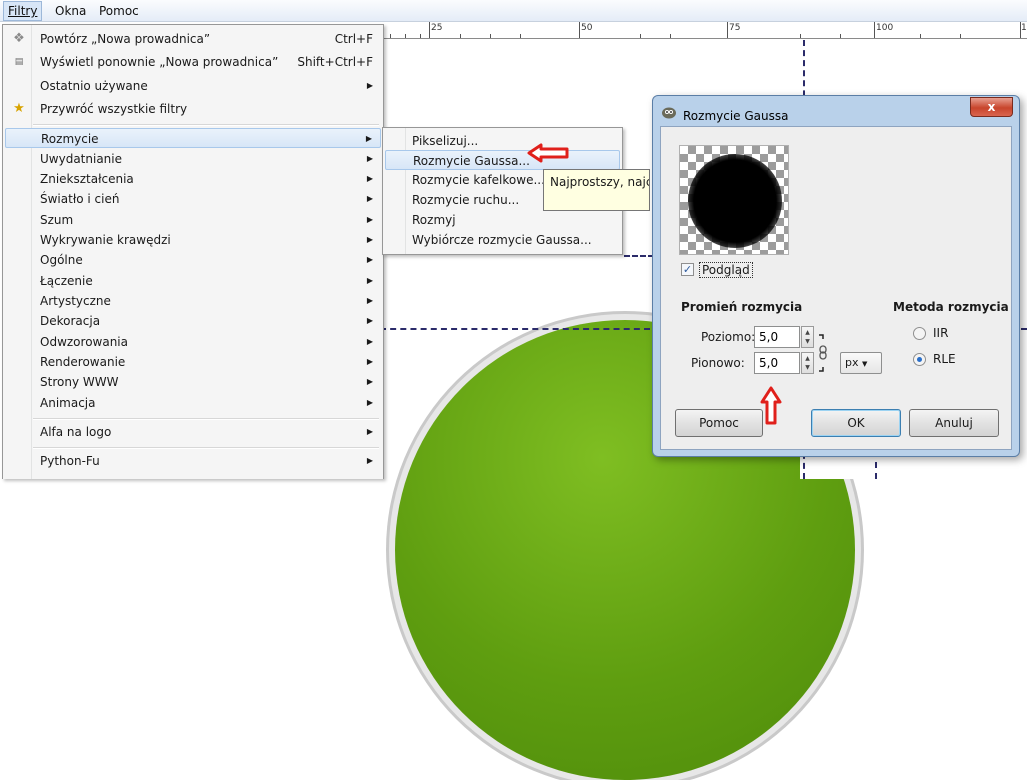 This screenshot has width=1027, height=780. What do you see at coordinates (84, 342) in the screenshot?
I see `menu-item-label: Odwzorowania` at bounding box center [84, 342].